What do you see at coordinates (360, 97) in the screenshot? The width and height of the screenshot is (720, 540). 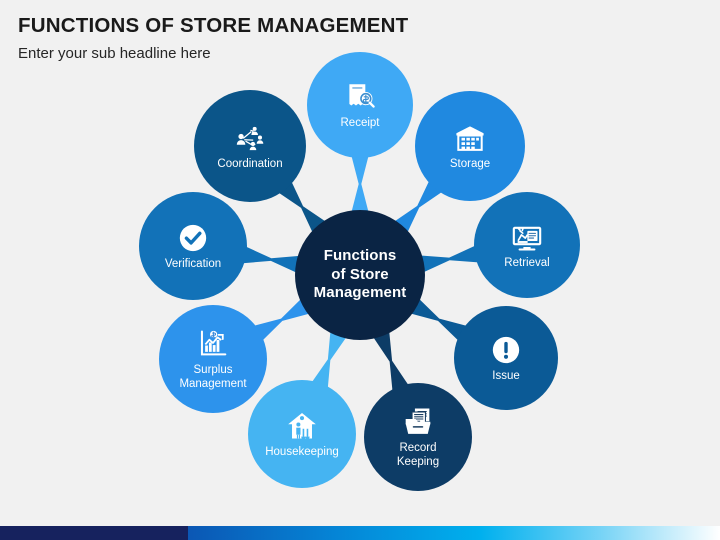 I see `receipt-search-icon` at bounding box center [360, 97].